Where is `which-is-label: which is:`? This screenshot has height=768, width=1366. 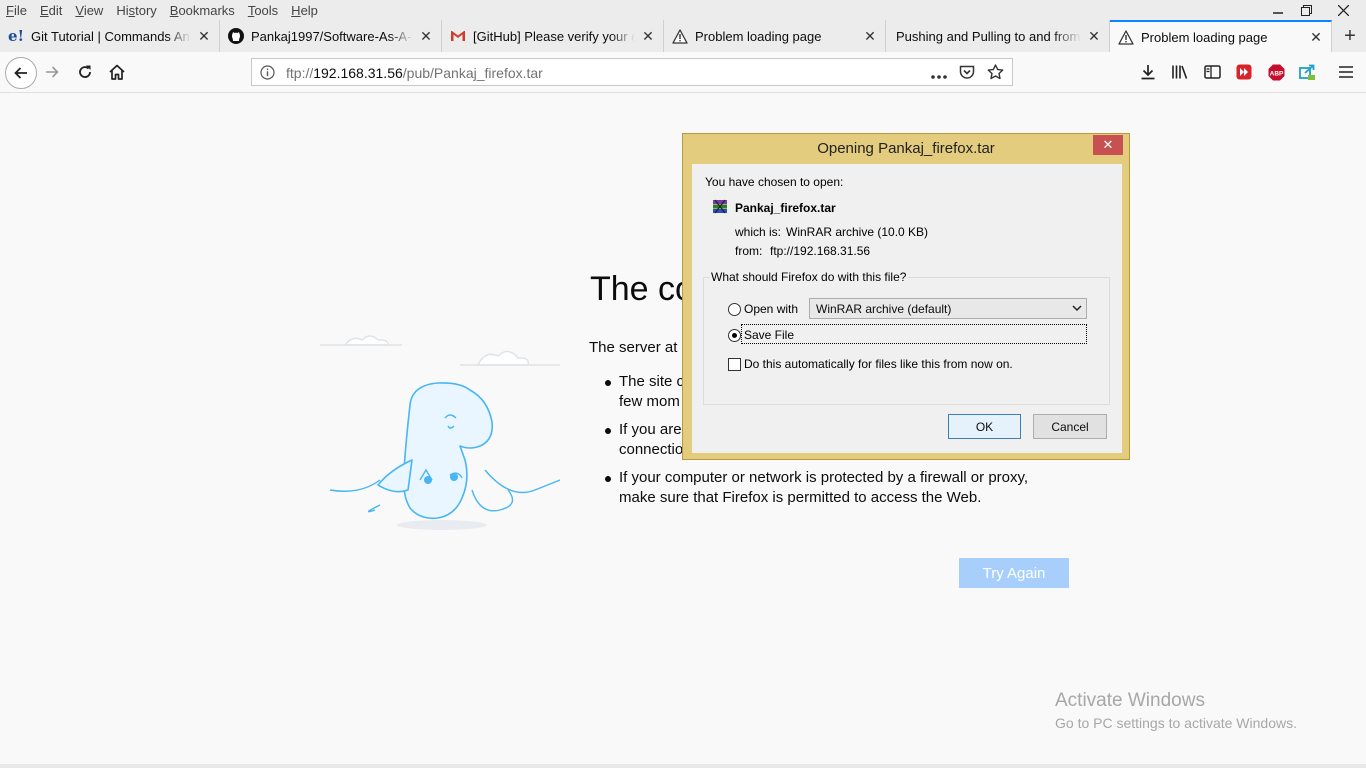
which-is-label: which is: is located at coordinates (758, 232).